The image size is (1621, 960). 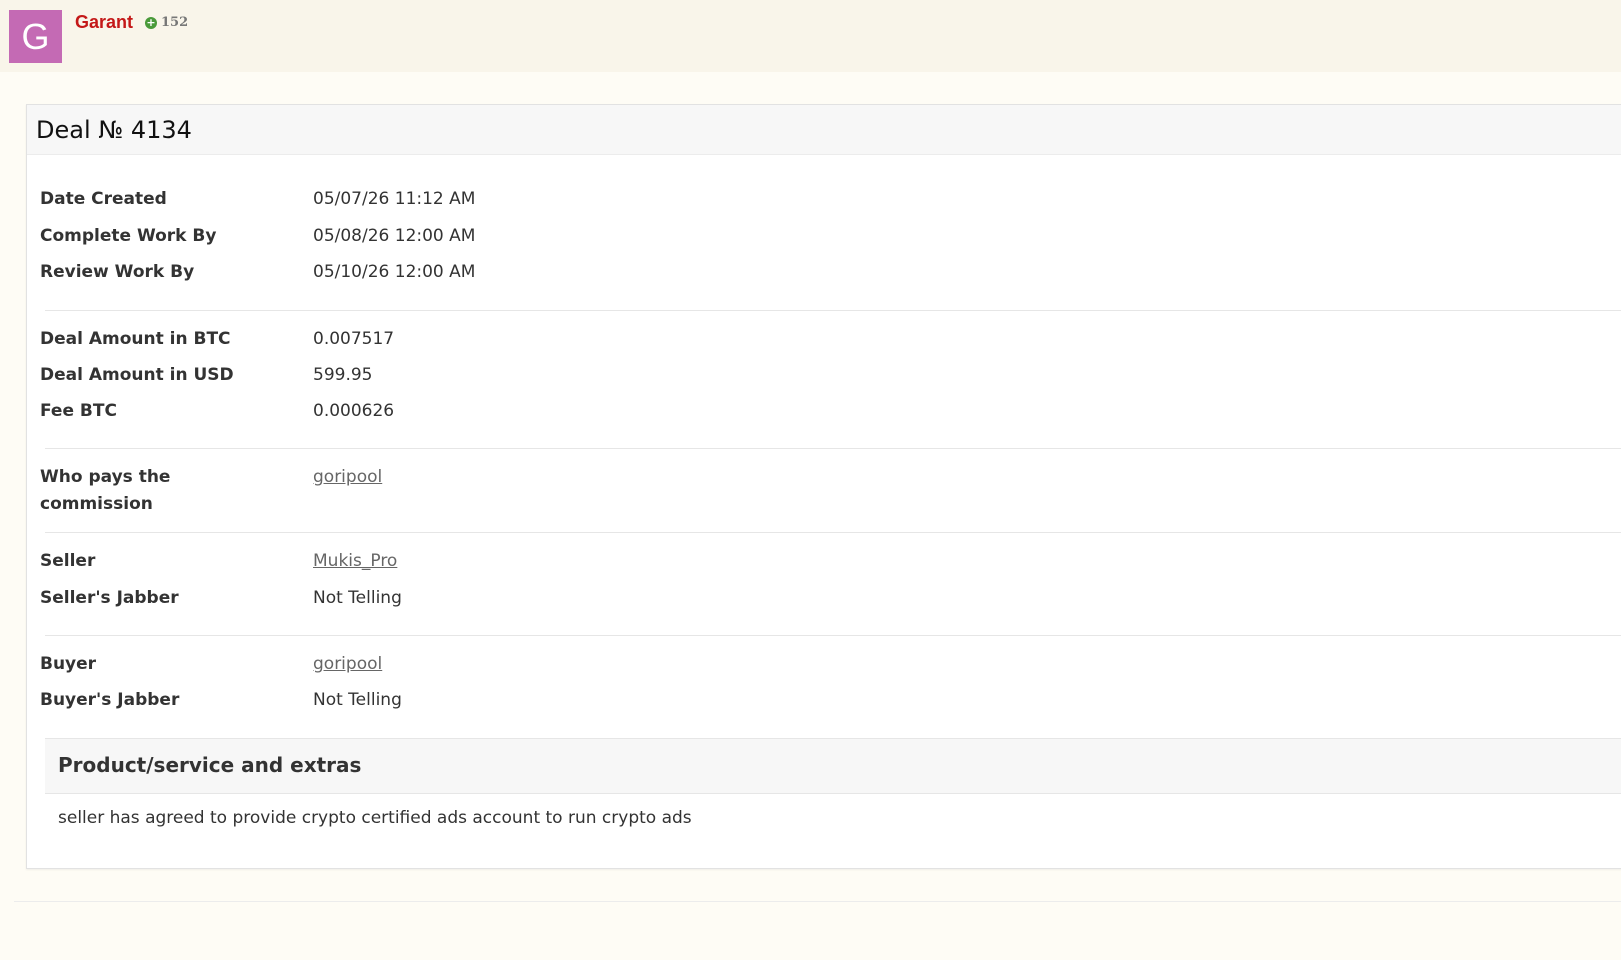 I want to click on deal-header: Deal № 4134, so click(x=824, y=130).